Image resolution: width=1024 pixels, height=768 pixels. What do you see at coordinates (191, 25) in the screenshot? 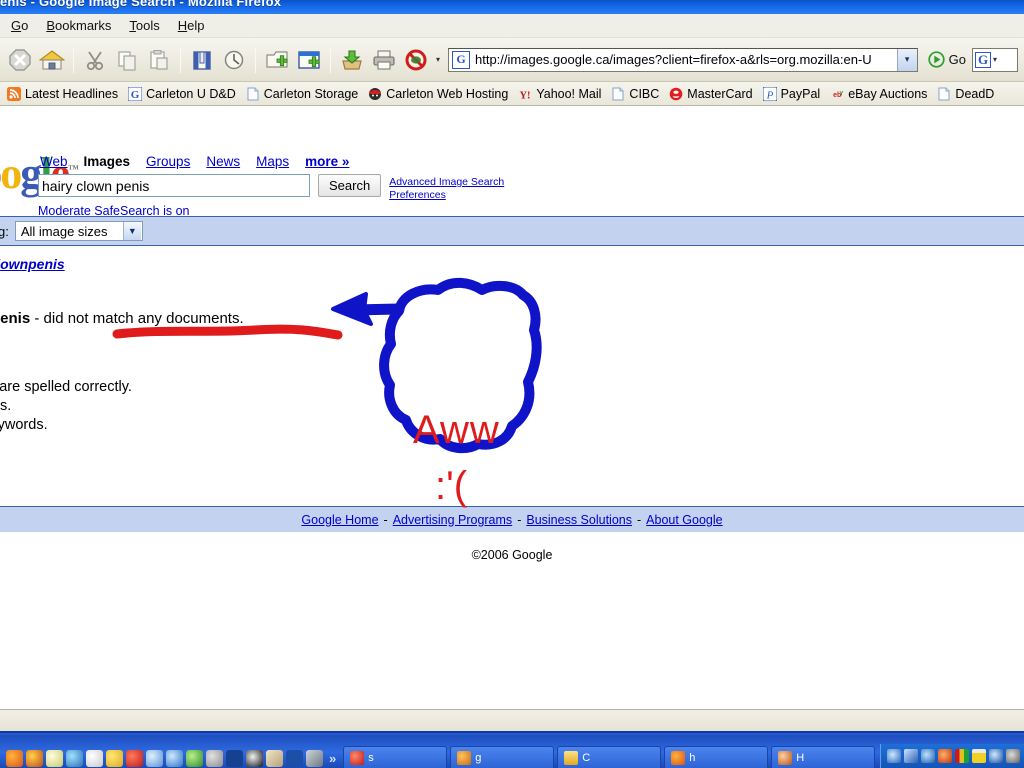
I see `menu-item-help: Help` at bounding box center [191, 25].